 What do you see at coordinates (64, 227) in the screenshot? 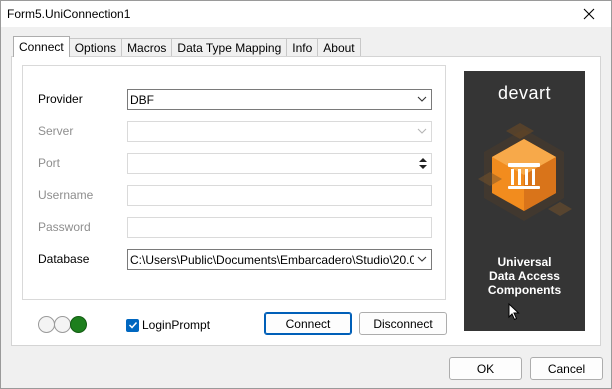
I see `password-label: Password` at bounding box center [64, 227].